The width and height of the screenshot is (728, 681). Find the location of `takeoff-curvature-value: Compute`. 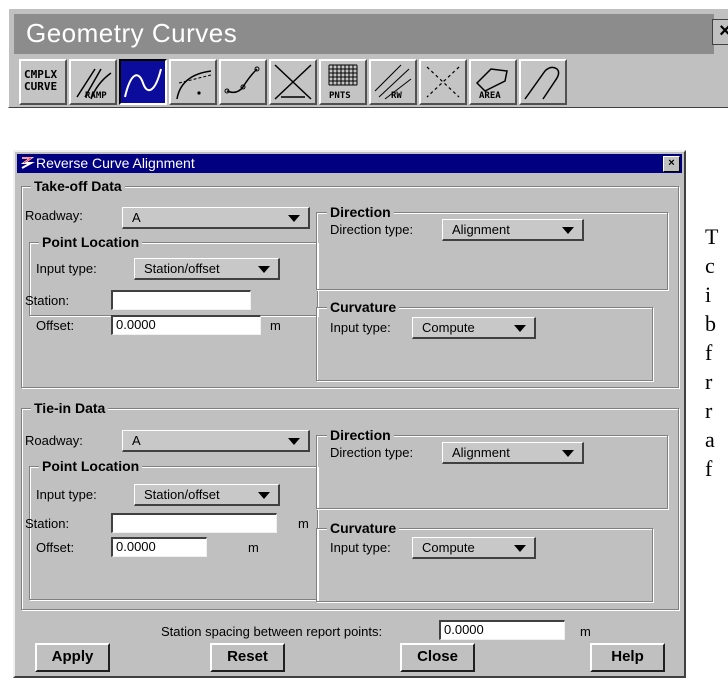

takeoff-curvature-value: Compute is located at coordinates (448, 327).